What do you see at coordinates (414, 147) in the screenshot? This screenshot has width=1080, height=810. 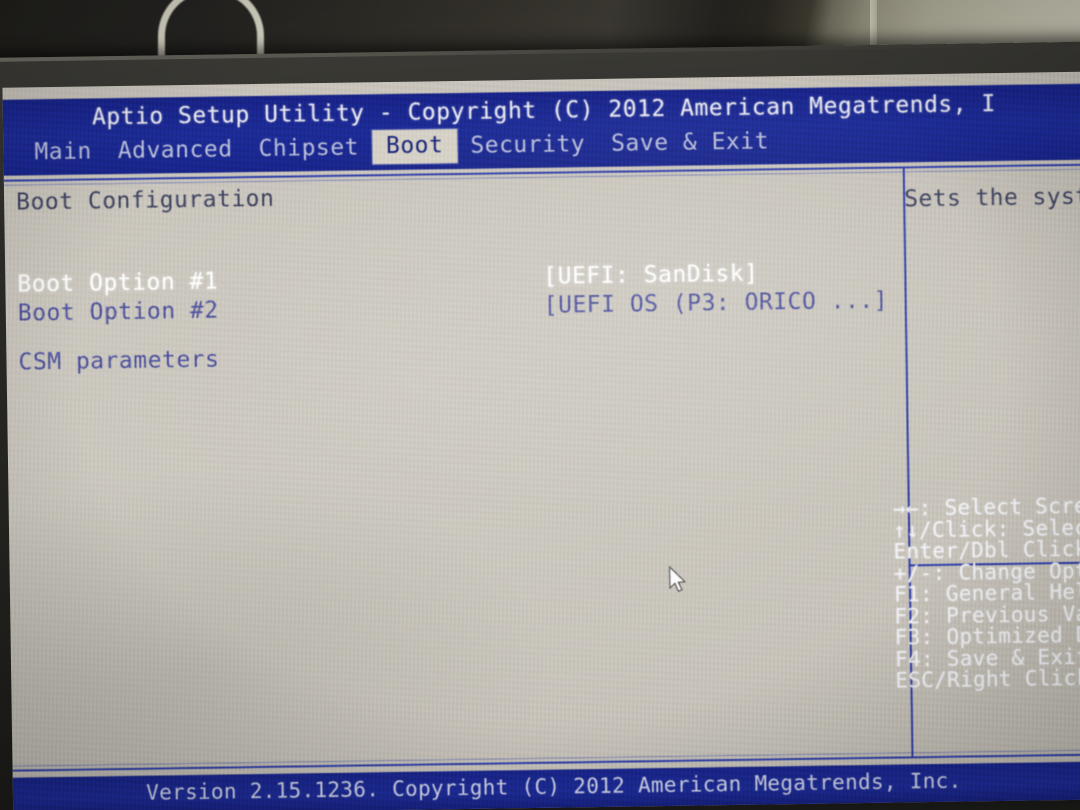 I see `tab-boot: Boot` at bounding box center [414, 147].